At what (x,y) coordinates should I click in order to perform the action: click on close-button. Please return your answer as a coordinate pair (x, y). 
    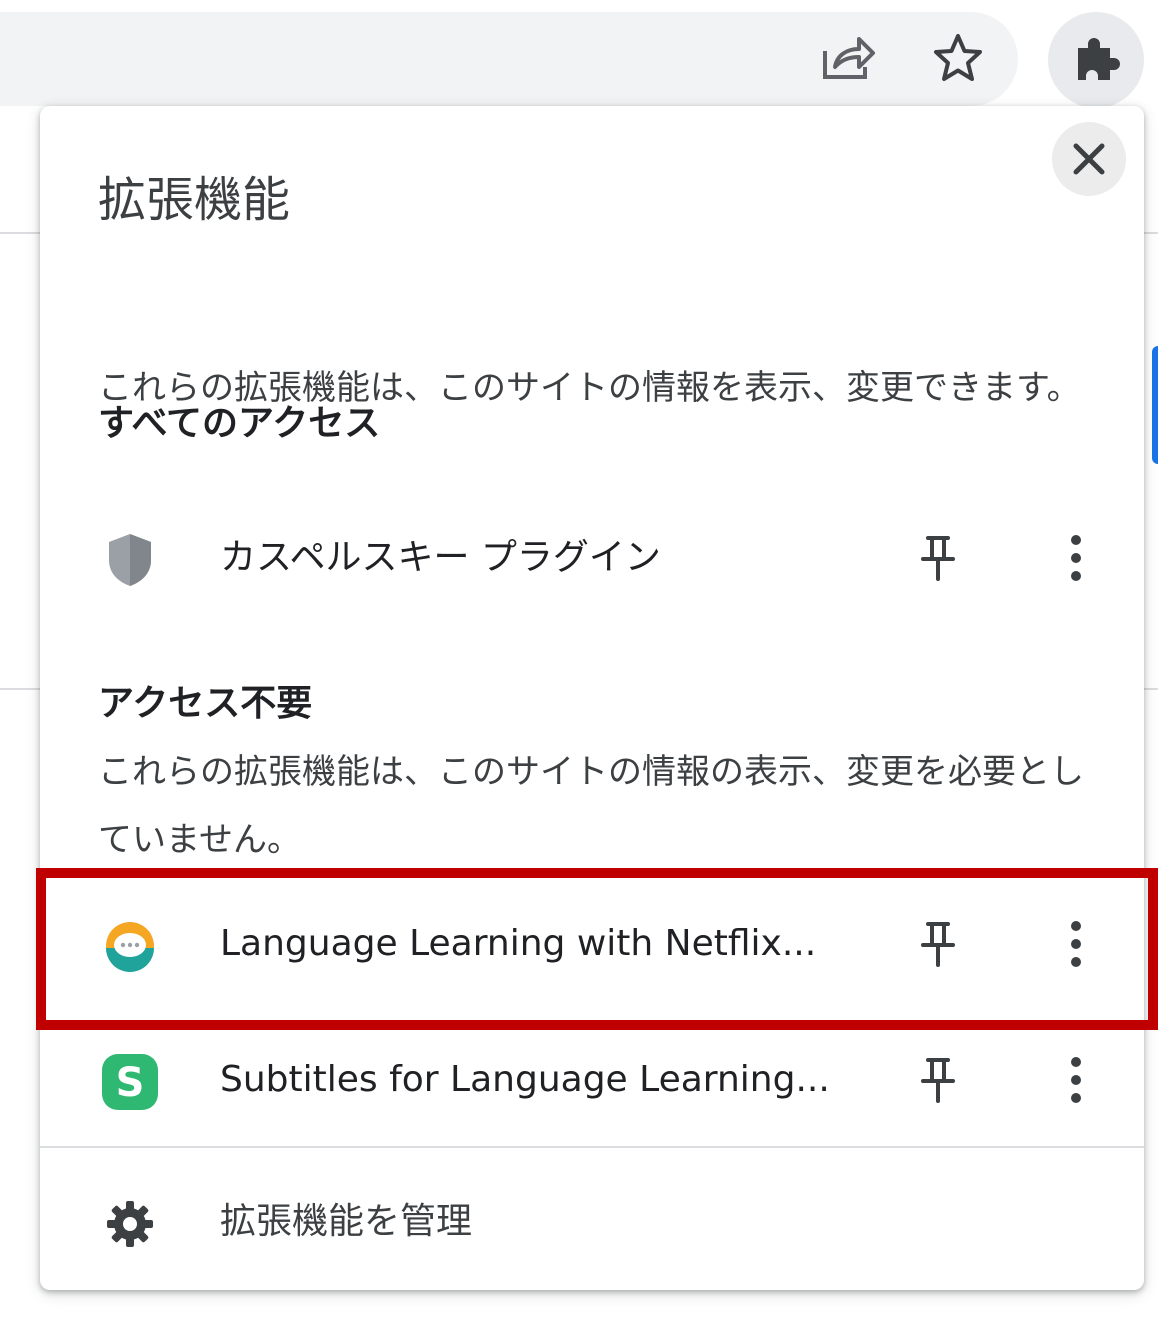
    Looking at the image, I should click on (1089, 159).